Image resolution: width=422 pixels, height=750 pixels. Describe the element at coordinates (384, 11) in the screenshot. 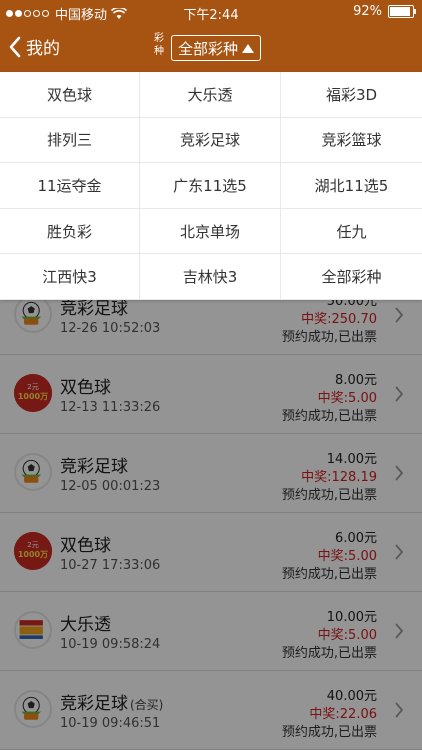

I see `battery-area: 92%` at that location.